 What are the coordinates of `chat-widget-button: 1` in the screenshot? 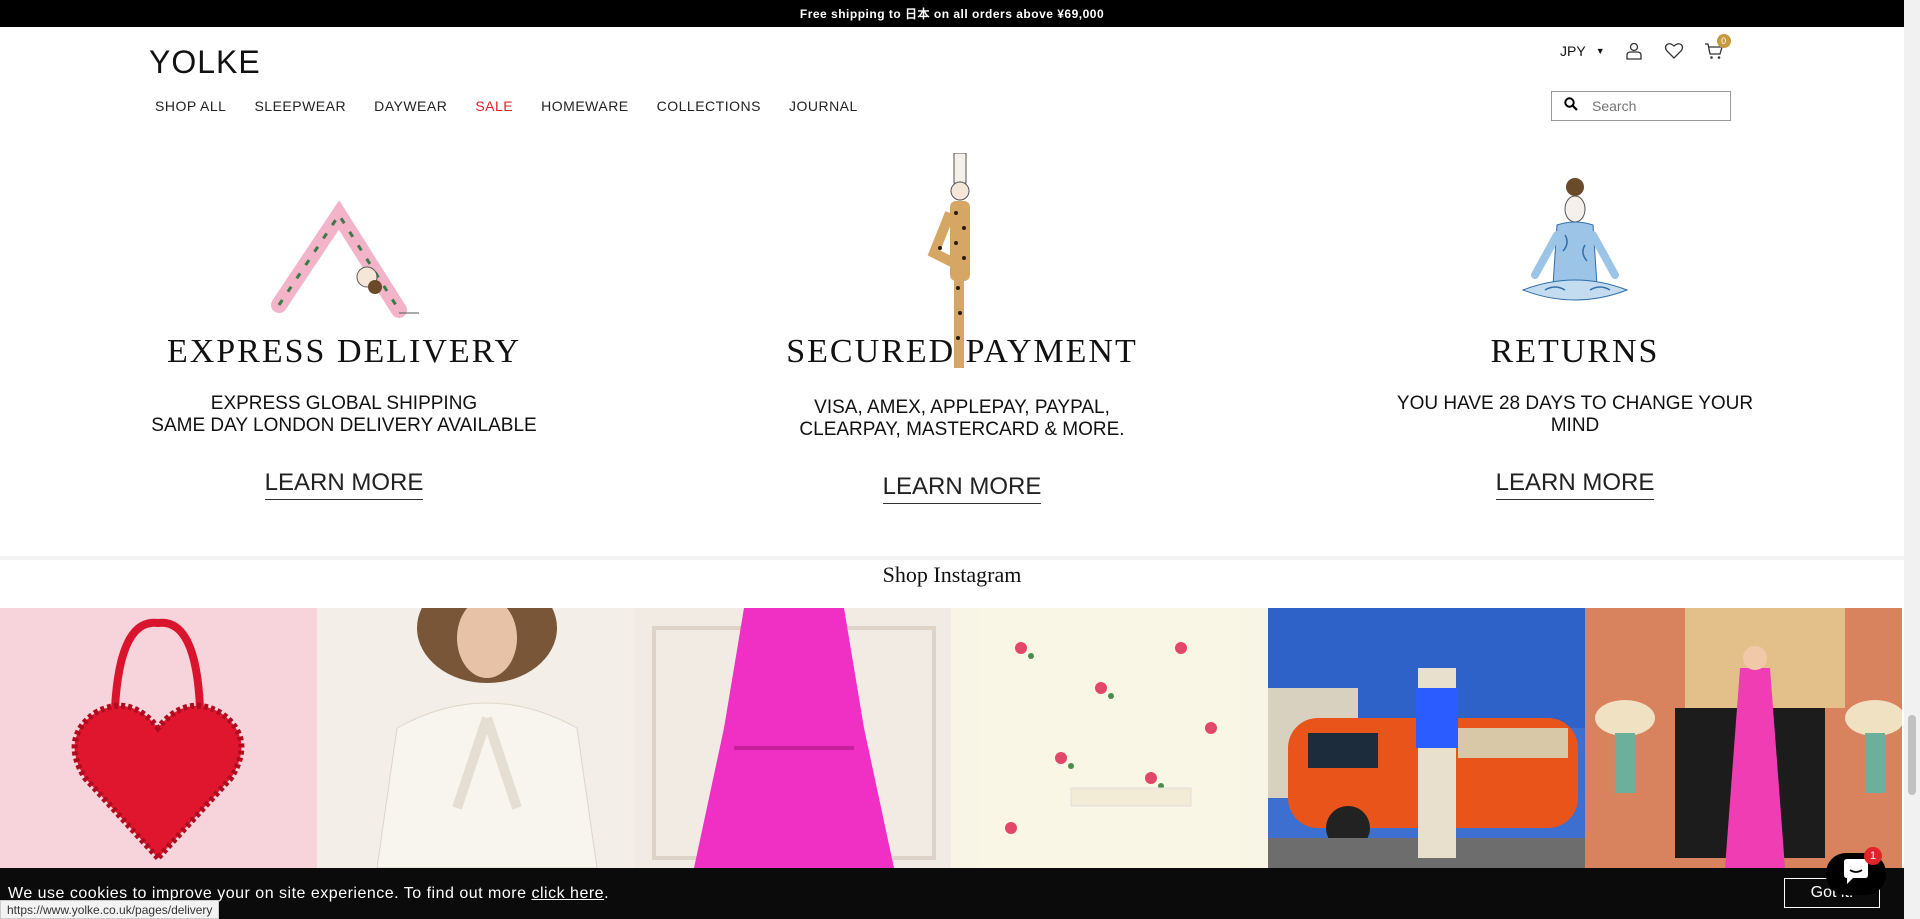 It's located at (1856, 871).